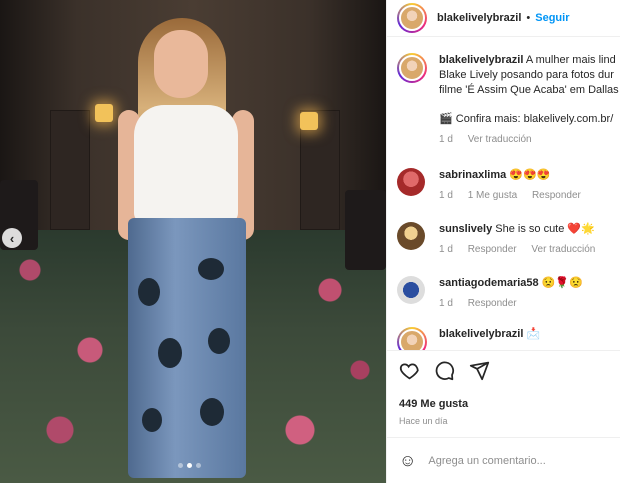 This screenshot has height=483, width=620. What do you see at coordinates (526, 75) in the screenshot?
I see `caption-text-2: Blake Lively posando para fotos dur` at bounding box center [526, 75].